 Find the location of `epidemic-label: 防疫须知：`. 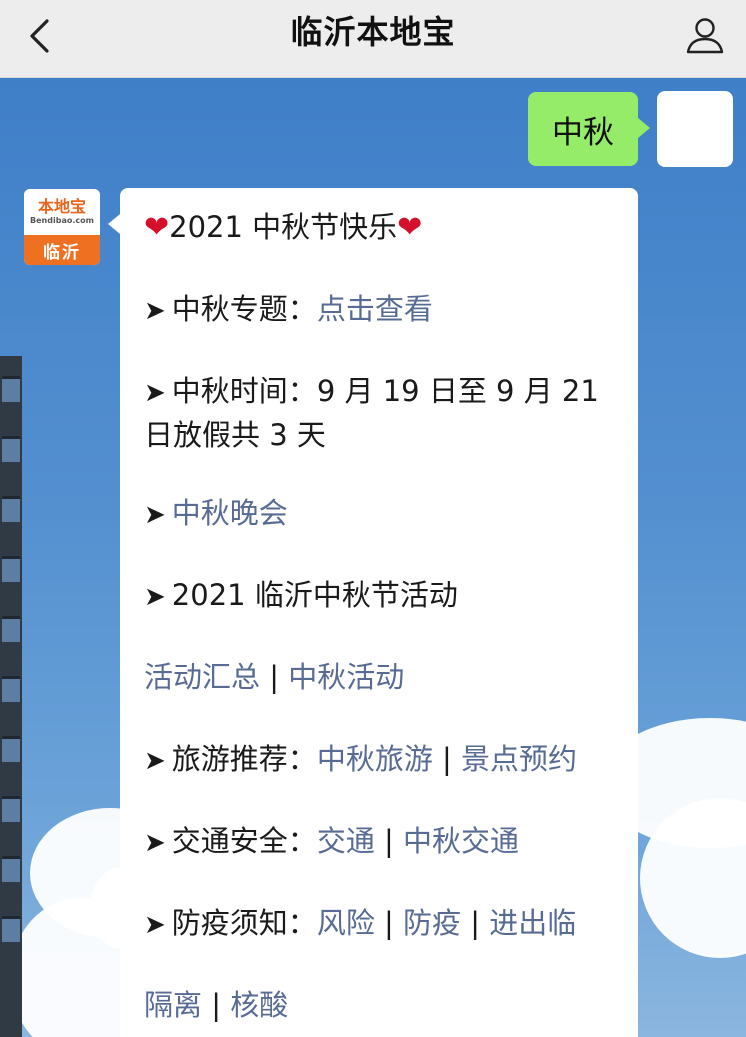

epidemic-label: 防疫须知： is located at coordinates (244, 923).